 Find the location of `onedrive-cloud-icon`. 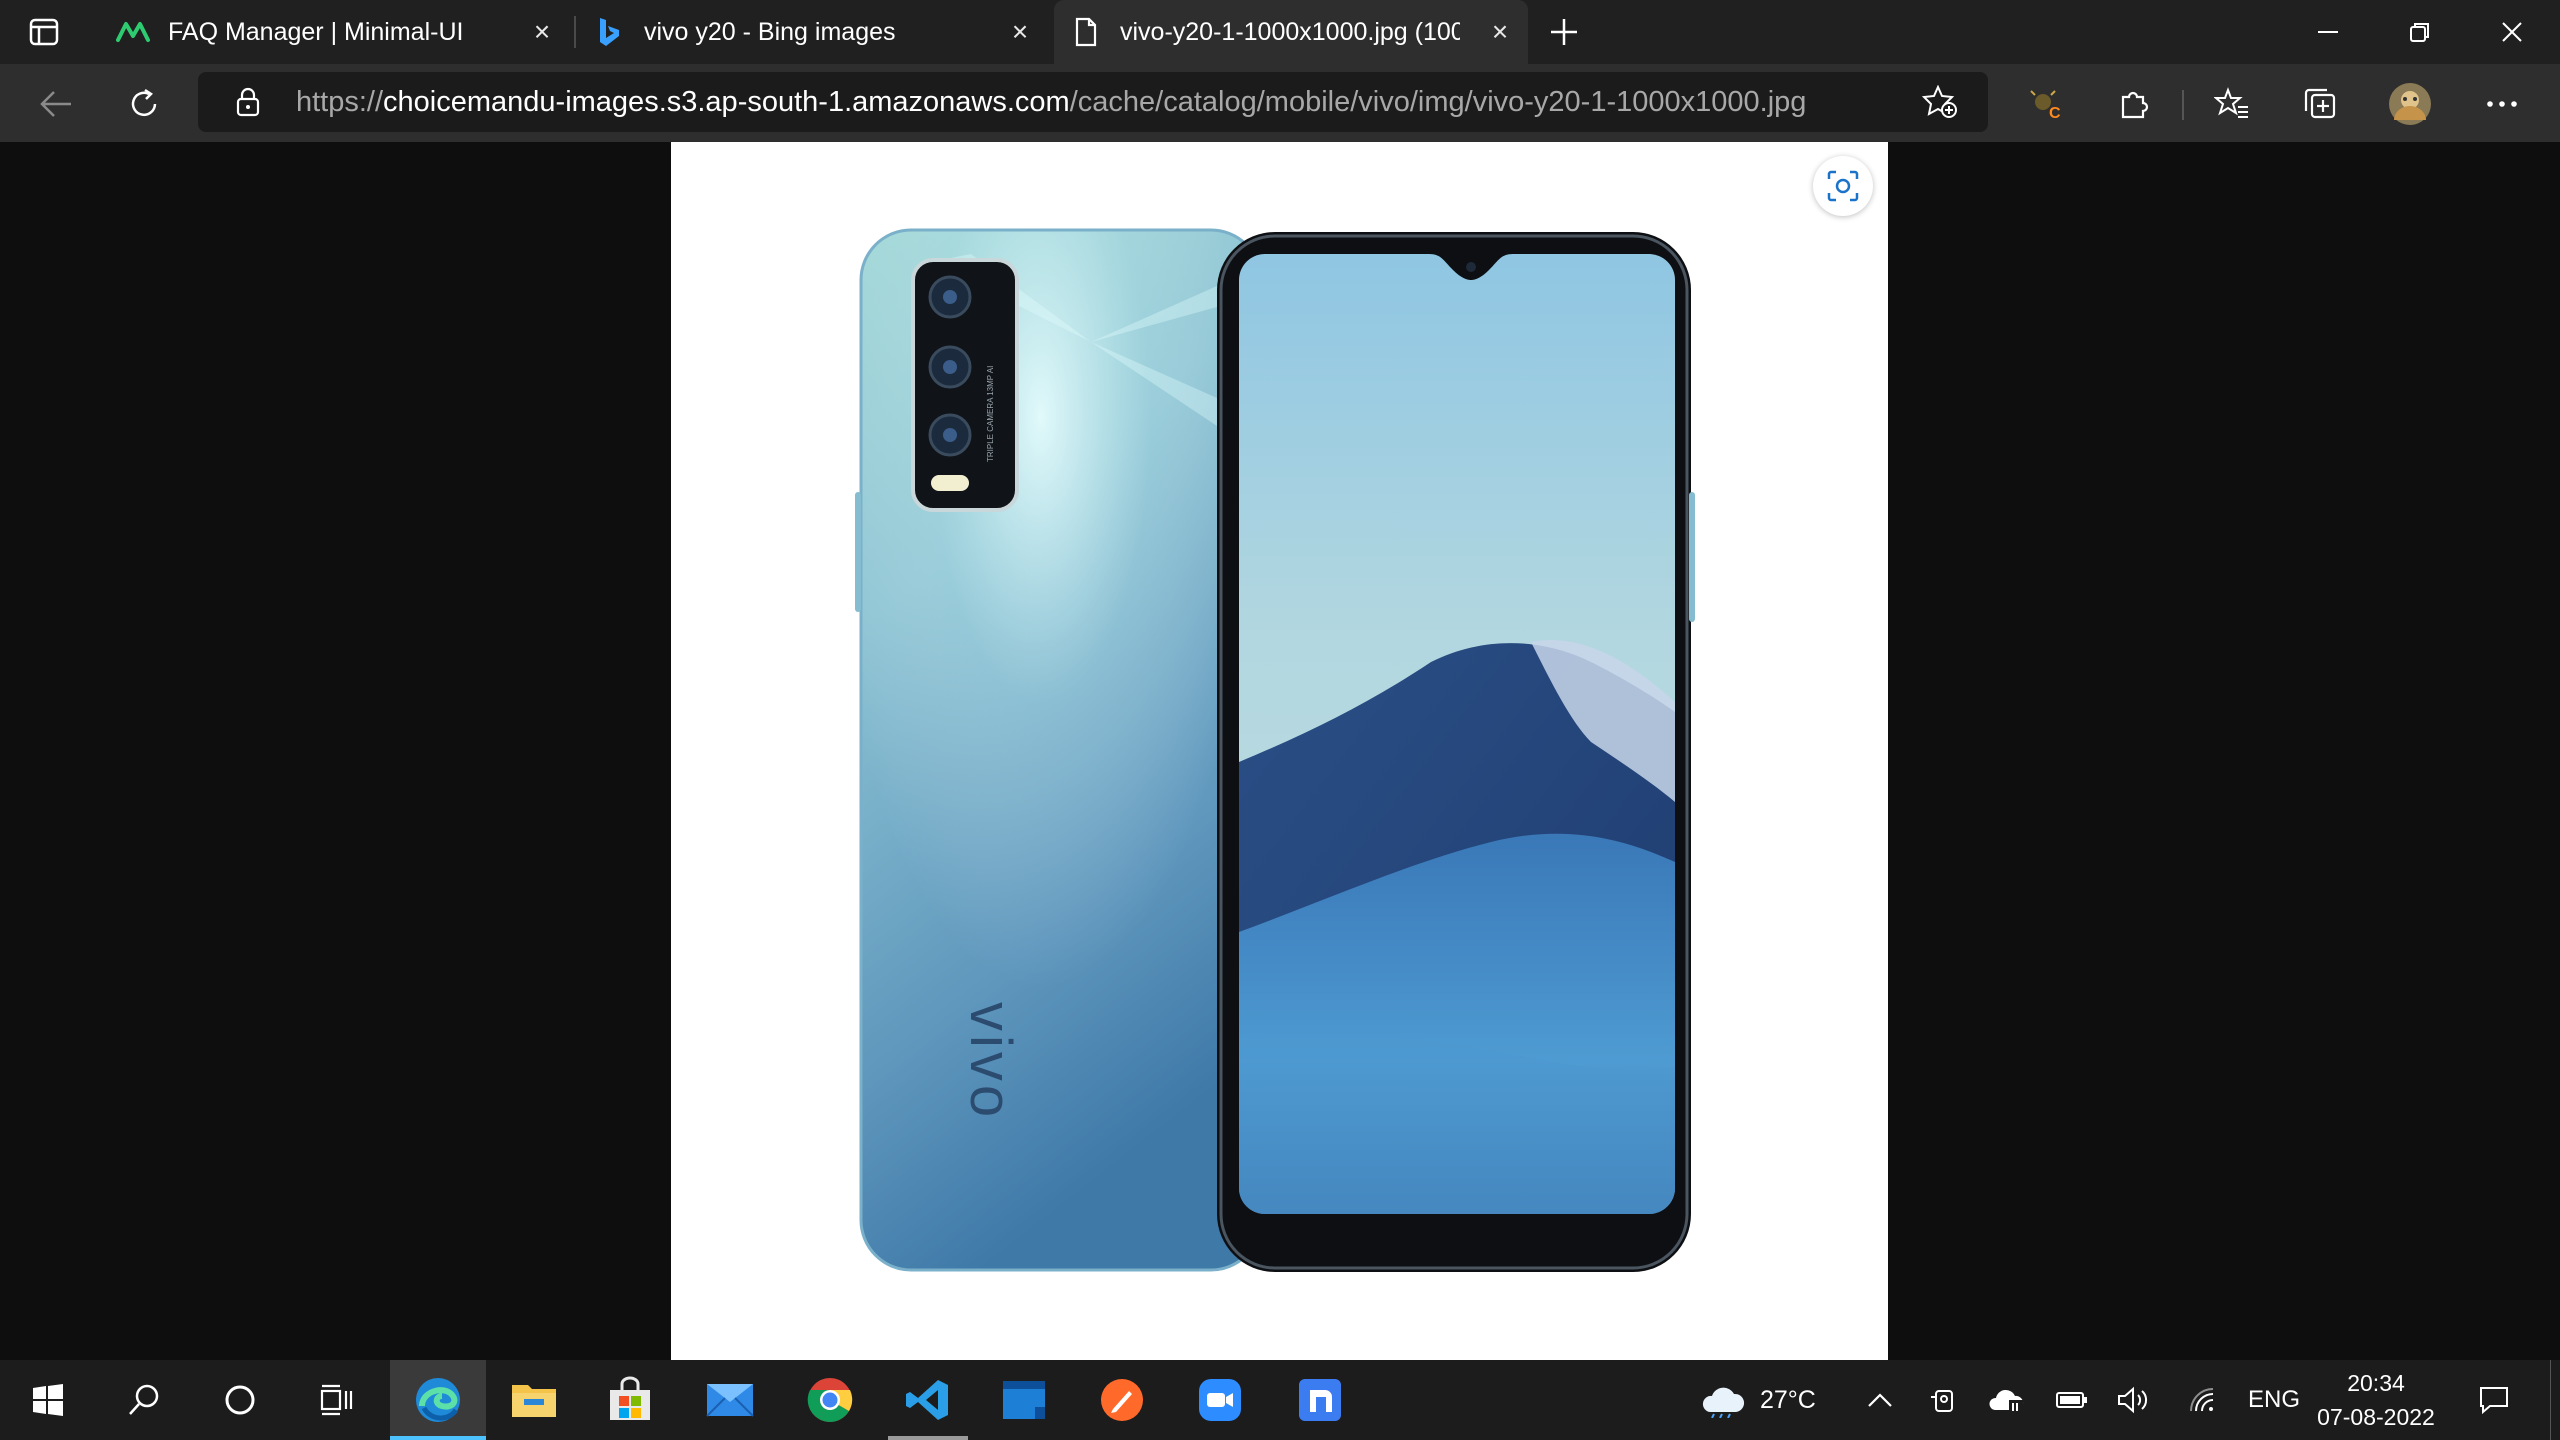

onedrive-cloud-icon is located at coordinates (2006, 1400).